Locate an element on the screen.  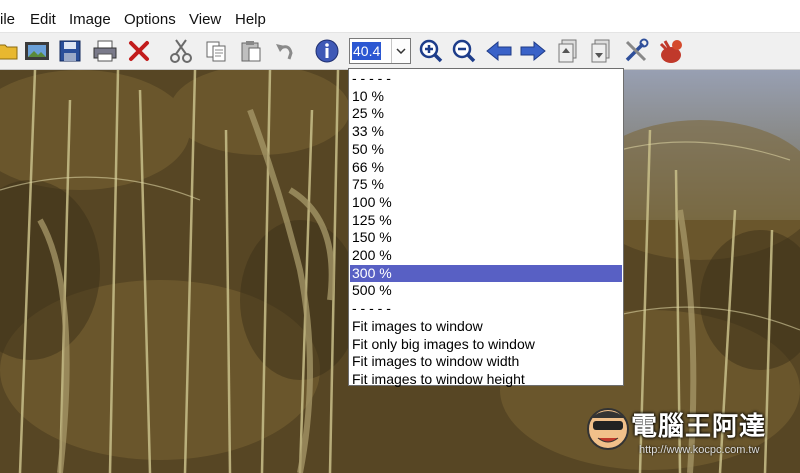
settings-button is located at coordinates (636, 51).